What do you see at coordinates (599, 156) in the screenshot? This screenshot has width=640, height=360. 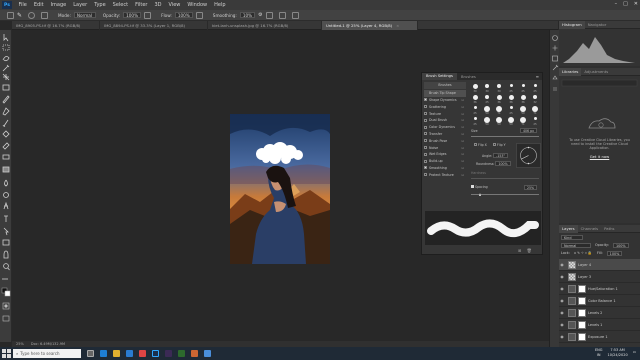 I see `get-it-now-link: Get it now` at bounding box center [599, 156].